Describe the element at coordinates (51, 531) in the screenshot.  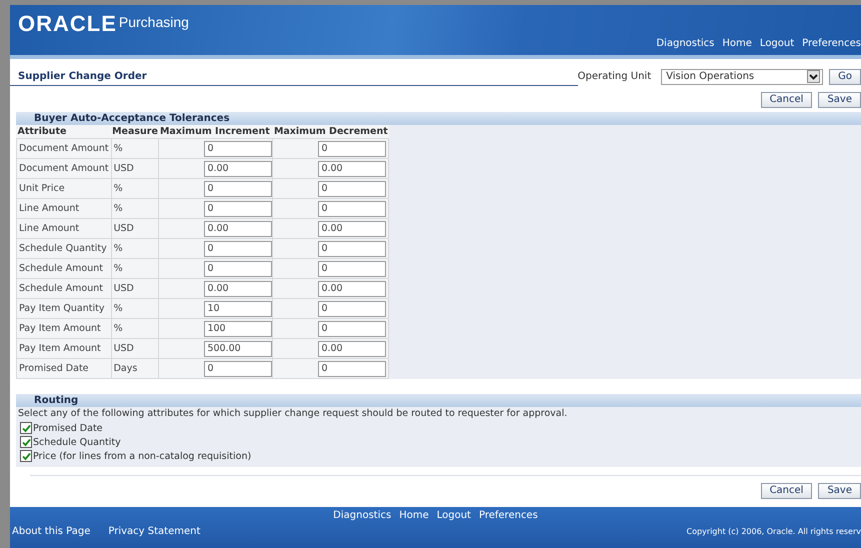
I see `footer-link: About this Page` at that location.